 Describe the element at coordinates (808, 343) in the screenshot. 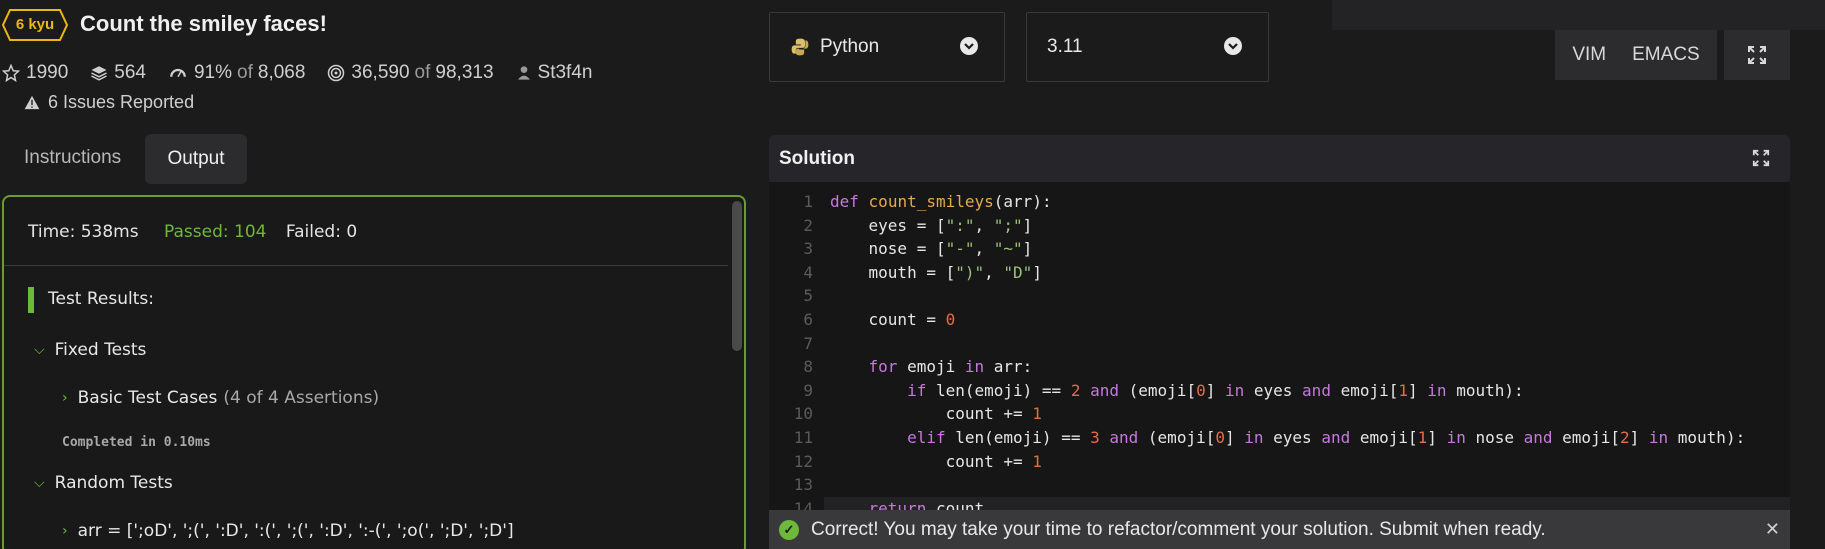

I see `line-number: 7` at that location.